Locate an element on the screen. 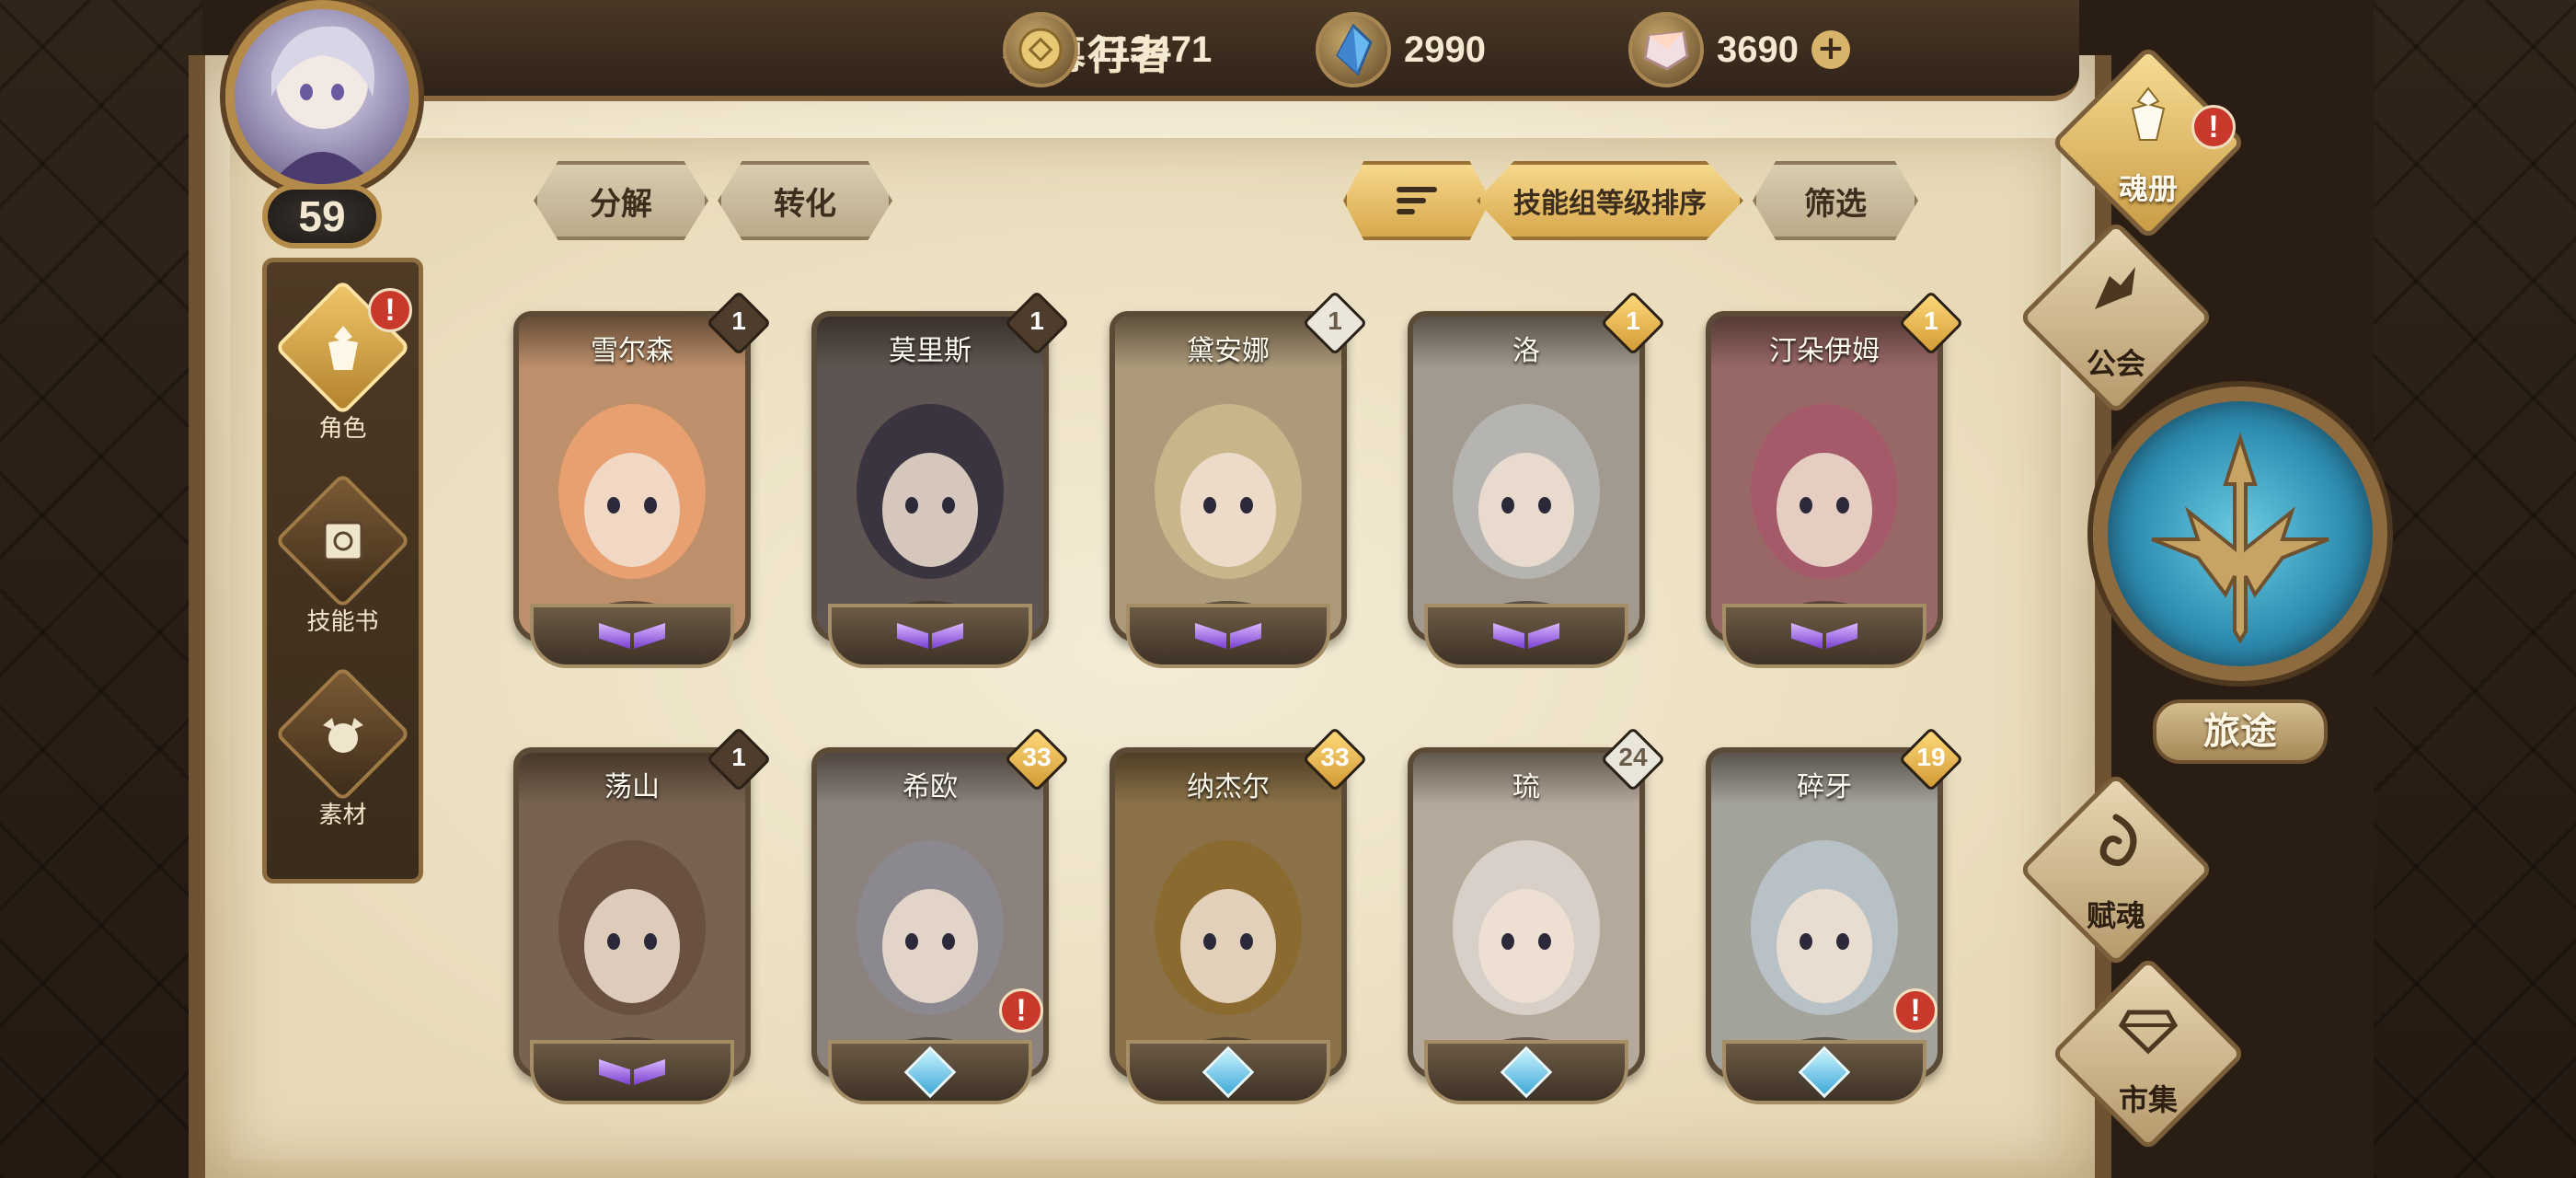 Image resolution: width=2576 pixels, height=1178 pixels. left-category-nav: 角色 ! 技能书 素材 is located at coordinates (342, 571).